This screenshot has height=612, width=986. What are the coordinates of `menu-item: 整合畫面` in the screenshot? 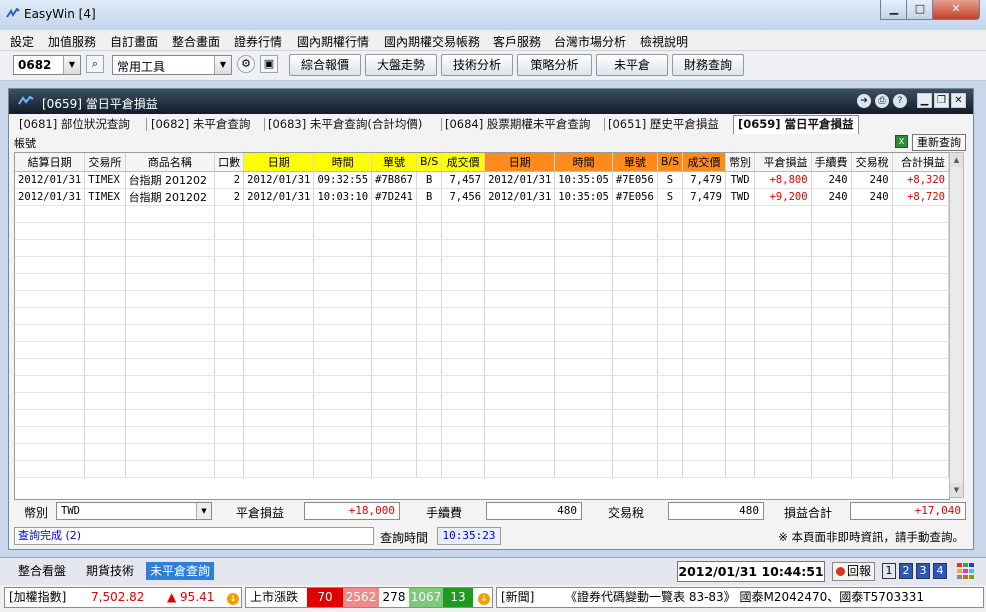 It's located at (196, 41).